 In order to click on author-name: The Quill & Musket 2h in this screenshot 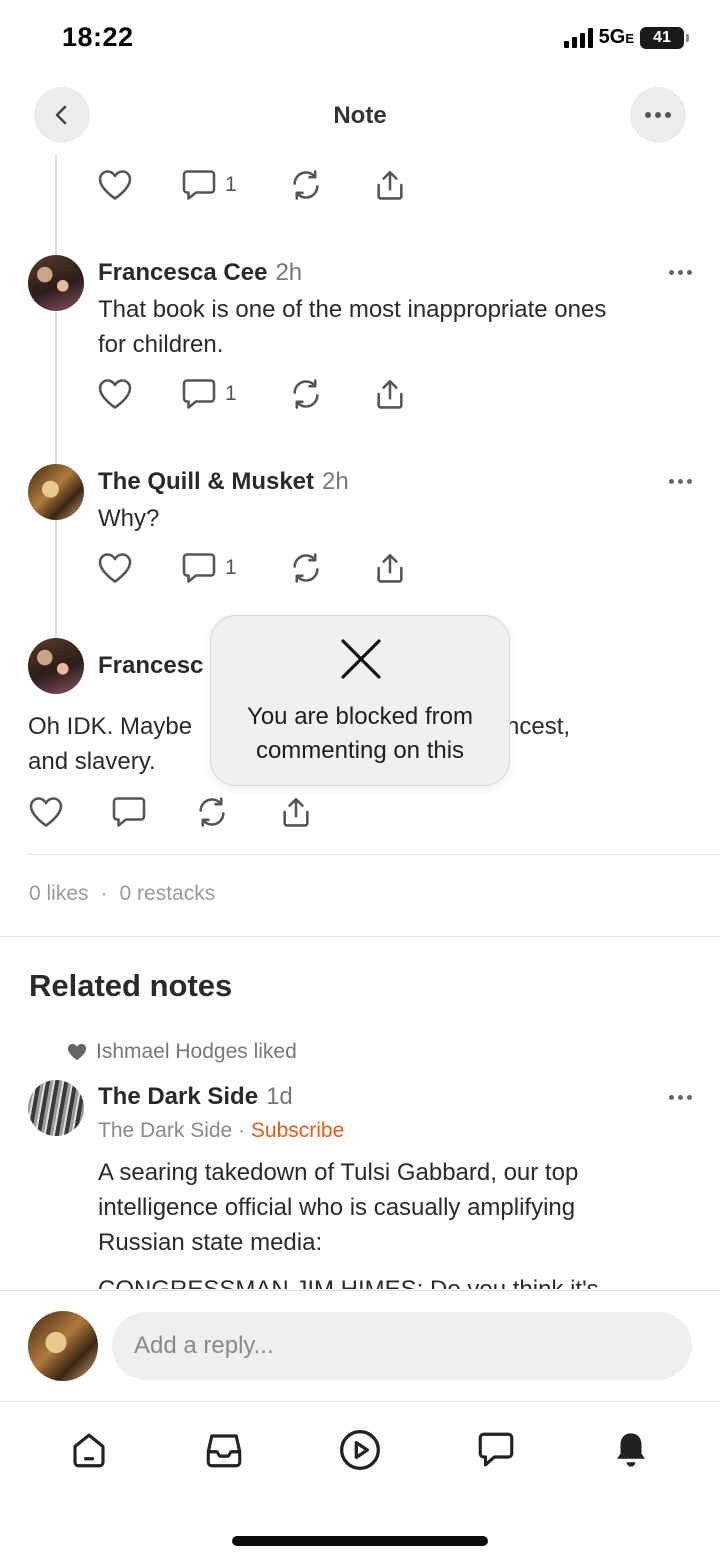, I will do `click(223, 482)`.